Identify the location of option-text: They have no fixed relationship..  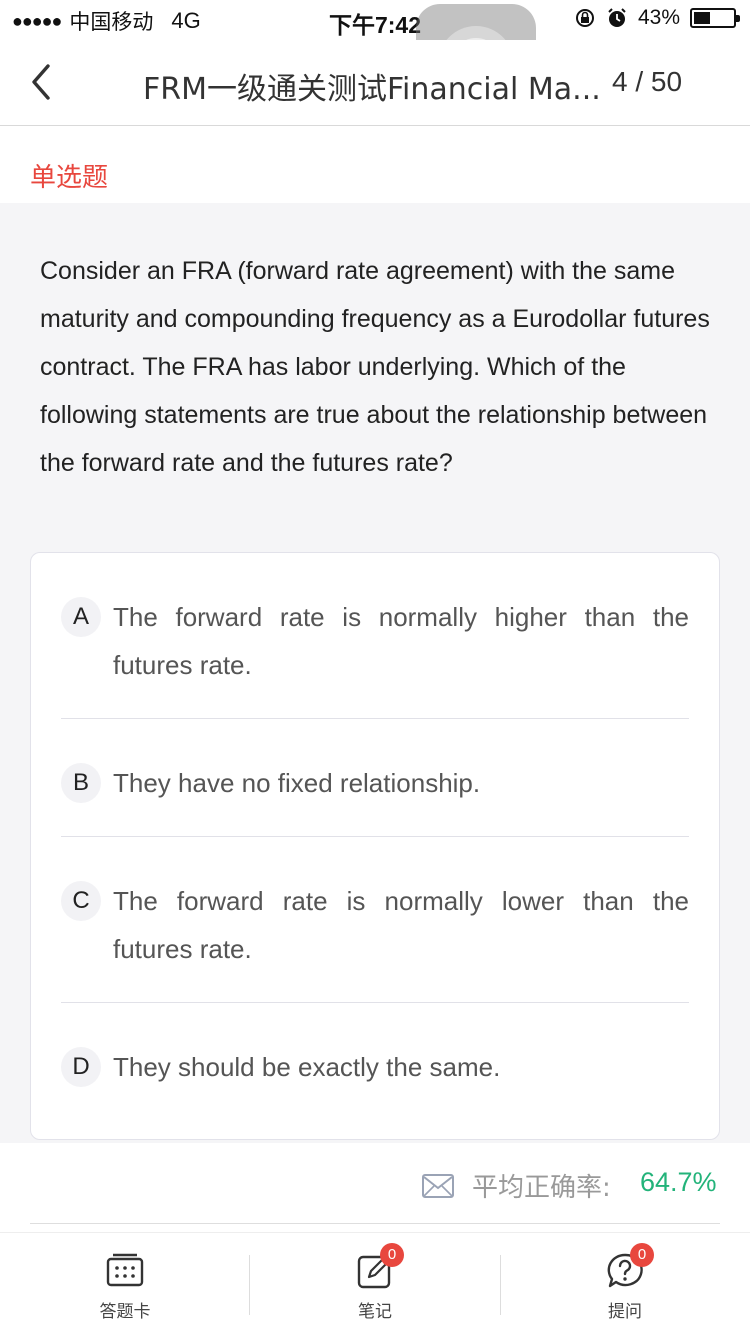
(297, 783).